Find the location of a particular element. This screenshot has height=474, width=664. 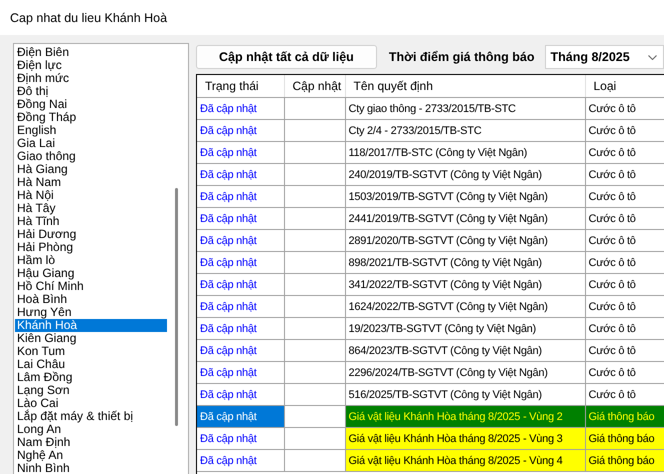

window-title: Cap nhat du lieu Khánh Hoà is located at coordinates (89, 17).